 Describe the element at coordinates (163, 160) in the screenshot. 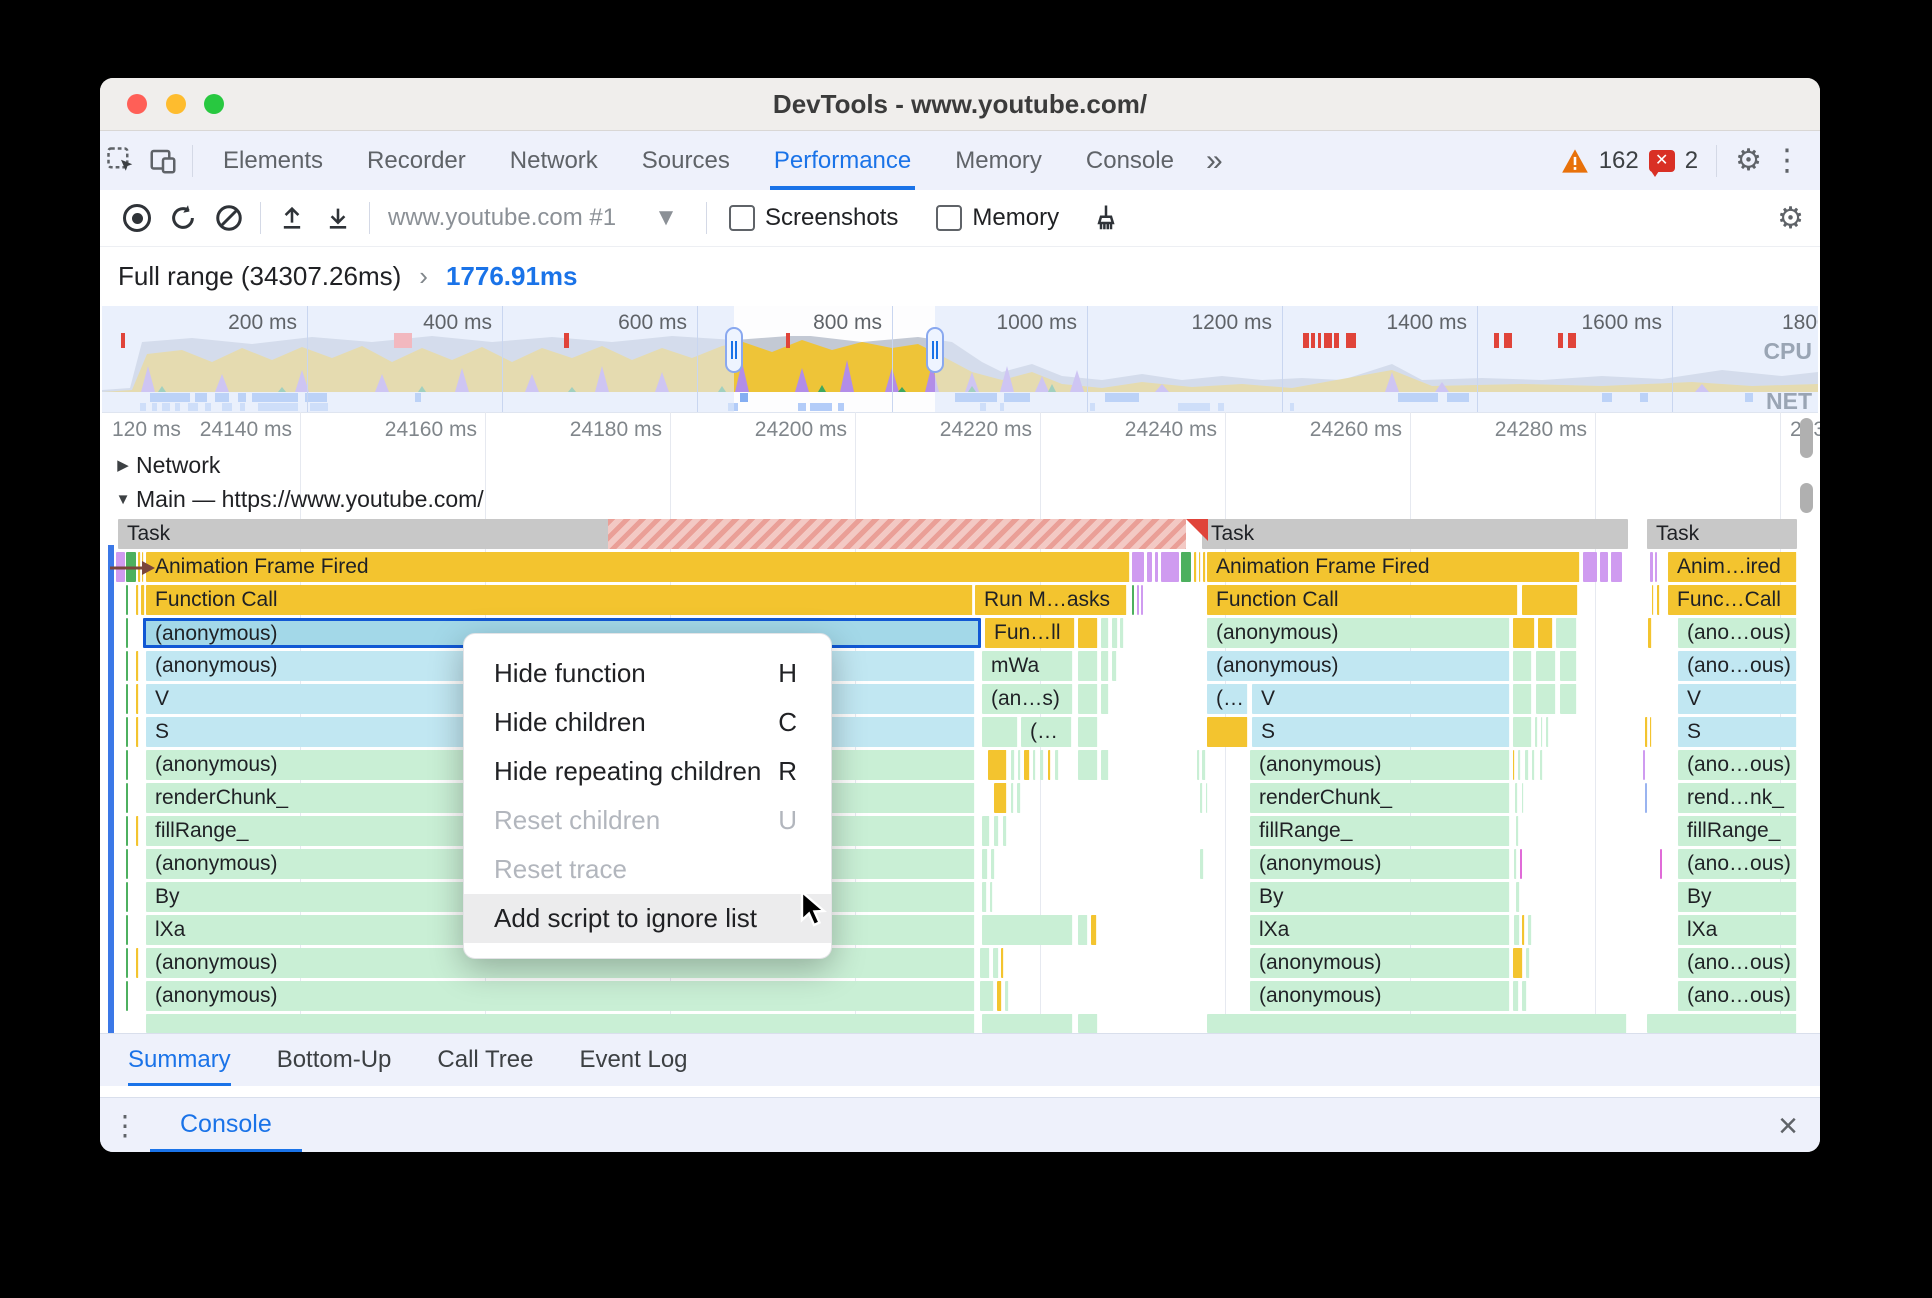

I see `device-toolbar-icon` at that location.